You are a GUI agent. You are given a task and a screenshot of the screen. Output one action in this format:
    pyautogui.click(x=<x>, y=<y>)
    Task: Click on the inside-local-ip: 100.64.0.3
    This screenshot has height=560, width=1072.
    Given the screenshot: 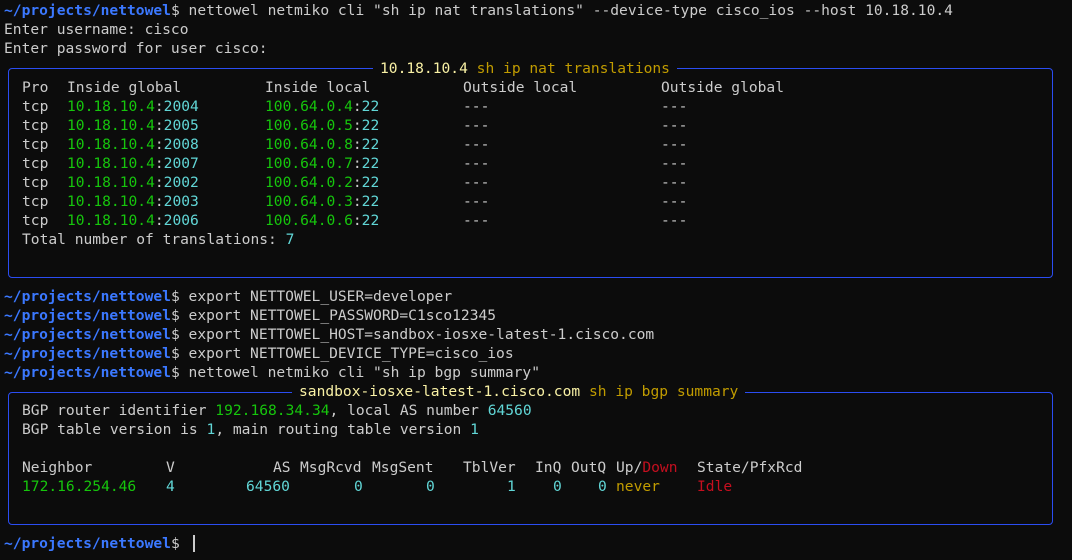 What is the action you would take?
    pyautogui.click(x=309, y=201)
    